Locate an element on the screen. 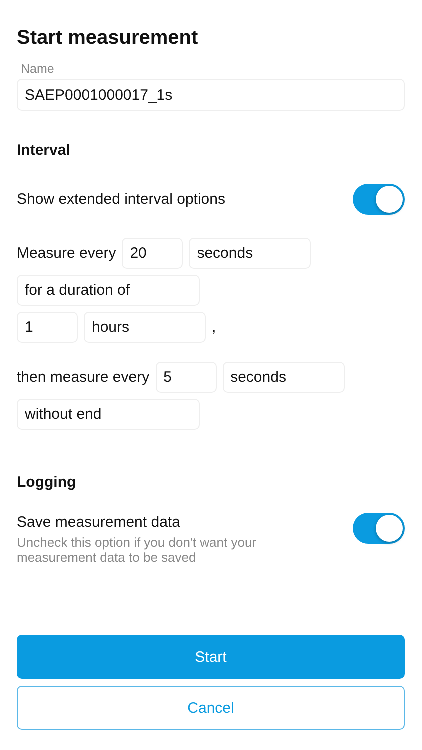  unit-dropdown: hours is located at coordinates (145, 327).